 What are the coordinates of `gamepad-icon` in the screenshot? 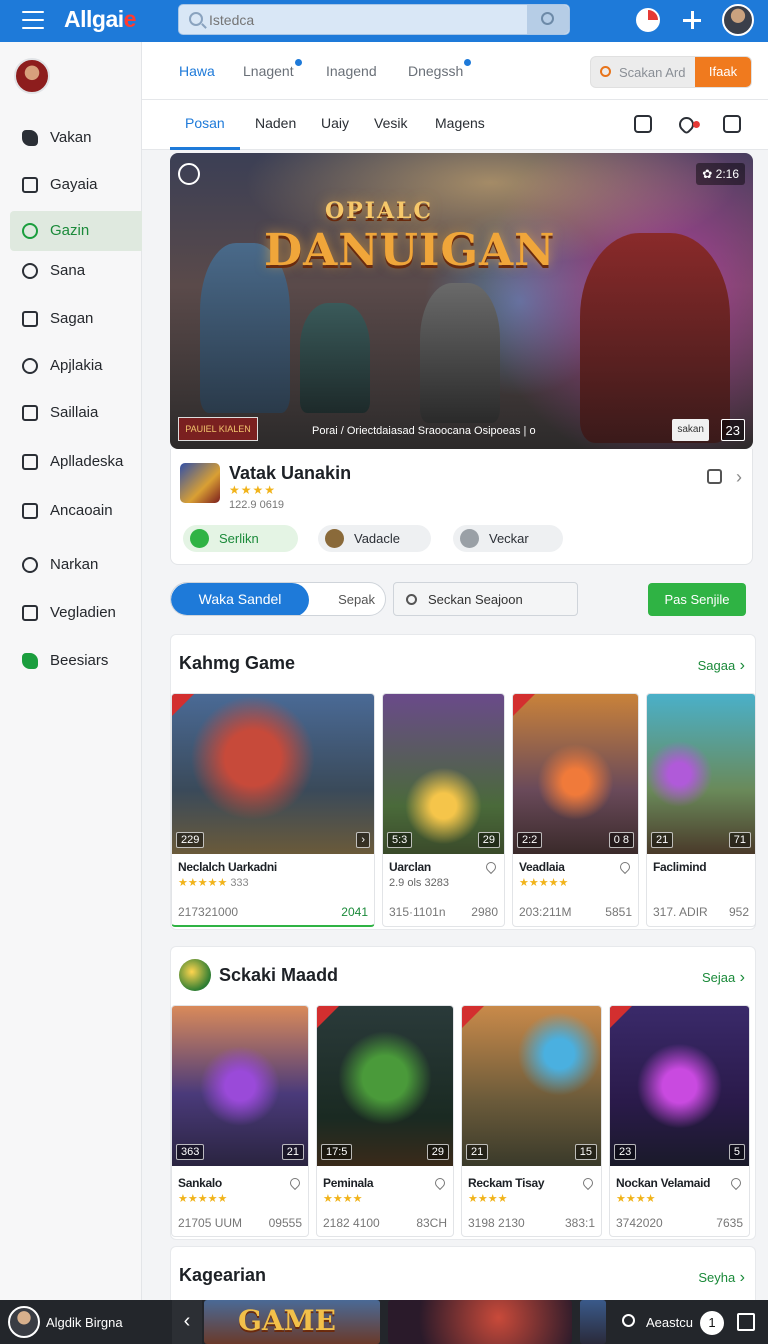 It's located at (30, 138).